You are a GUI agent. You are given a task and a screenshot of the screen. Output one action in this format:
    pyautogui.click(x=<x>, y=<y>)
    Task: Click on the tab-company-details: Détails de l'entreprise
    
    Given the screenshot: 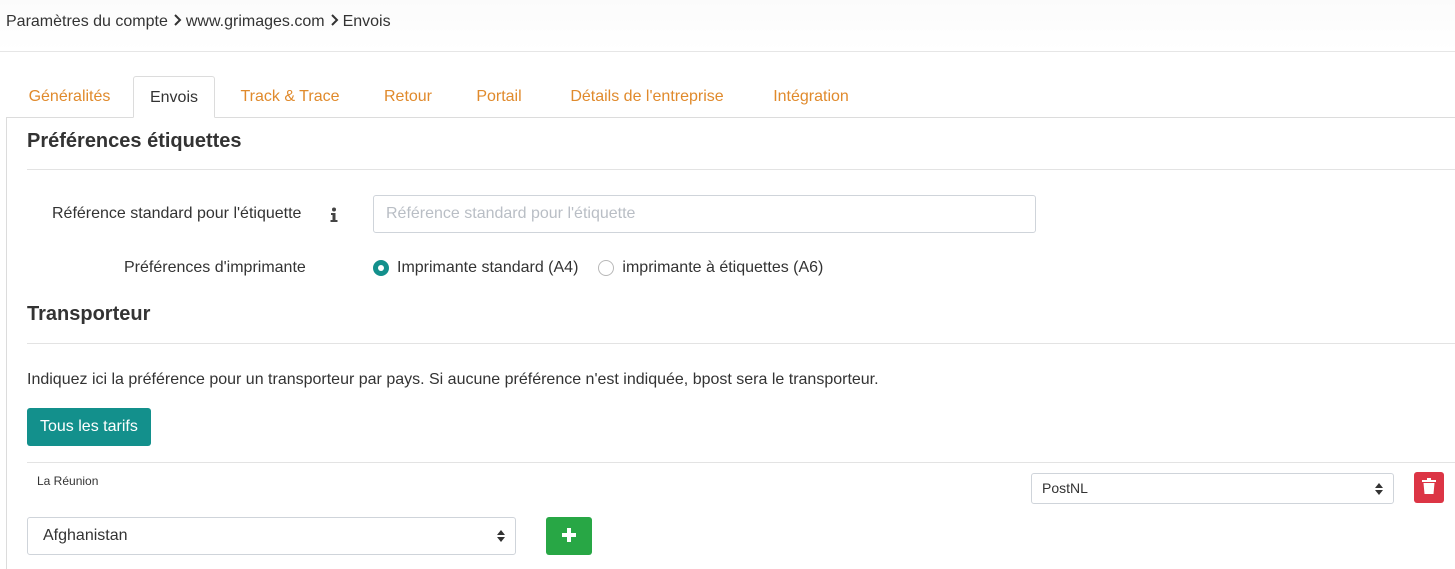 What is the action you would take?
    pyautogui.click(x=647, y=97)
    